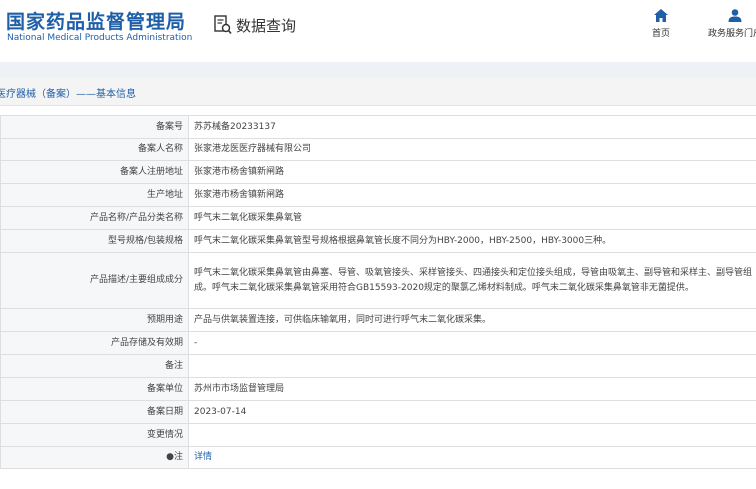 The width and height of the screenshot is (756, 489). What do you see at coordinates (94, 195) in the screenshot?
I see `field-label: 生产地址` at bounding box center [94, 195].